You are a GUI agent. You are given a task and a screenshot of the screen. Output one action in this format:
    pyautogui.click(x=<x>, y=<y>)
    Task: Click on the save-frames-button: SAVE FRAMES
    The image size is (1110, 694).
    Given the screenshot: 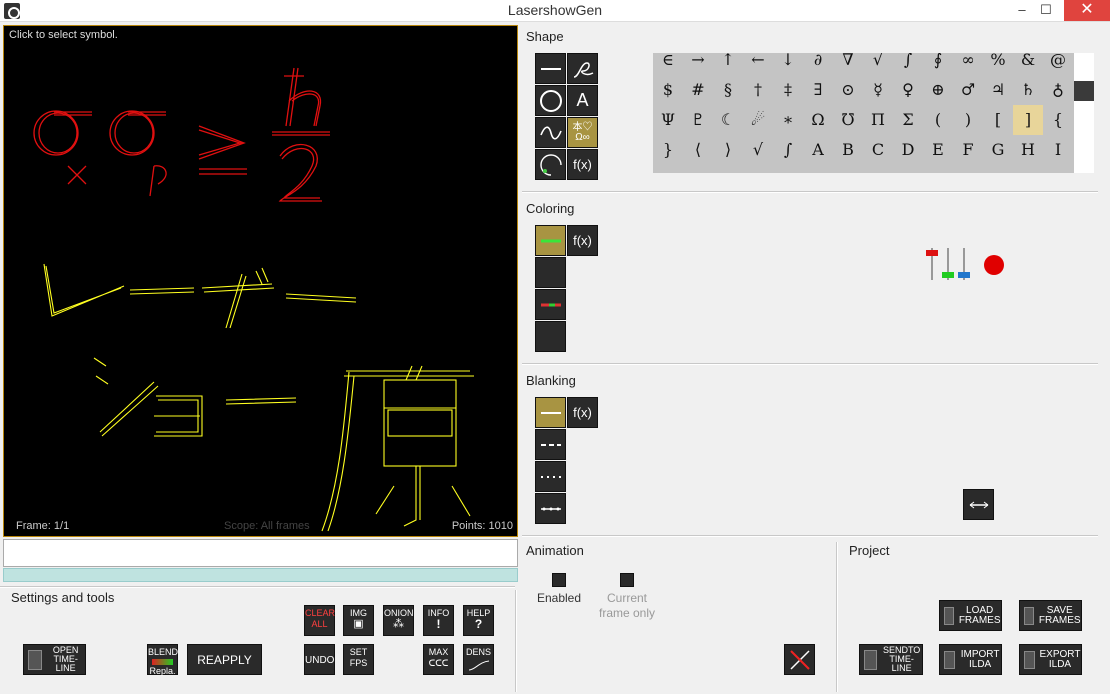 What is the action you would take?
    pyautogui.click(x=1050, y=615)
    